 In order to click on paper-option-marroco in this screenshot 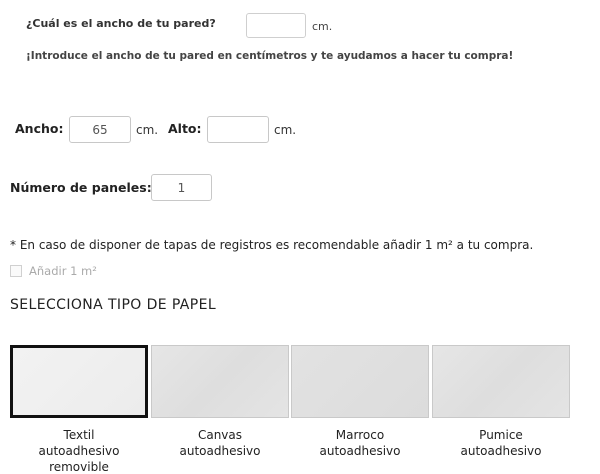, I will do `click(360, 381)`.